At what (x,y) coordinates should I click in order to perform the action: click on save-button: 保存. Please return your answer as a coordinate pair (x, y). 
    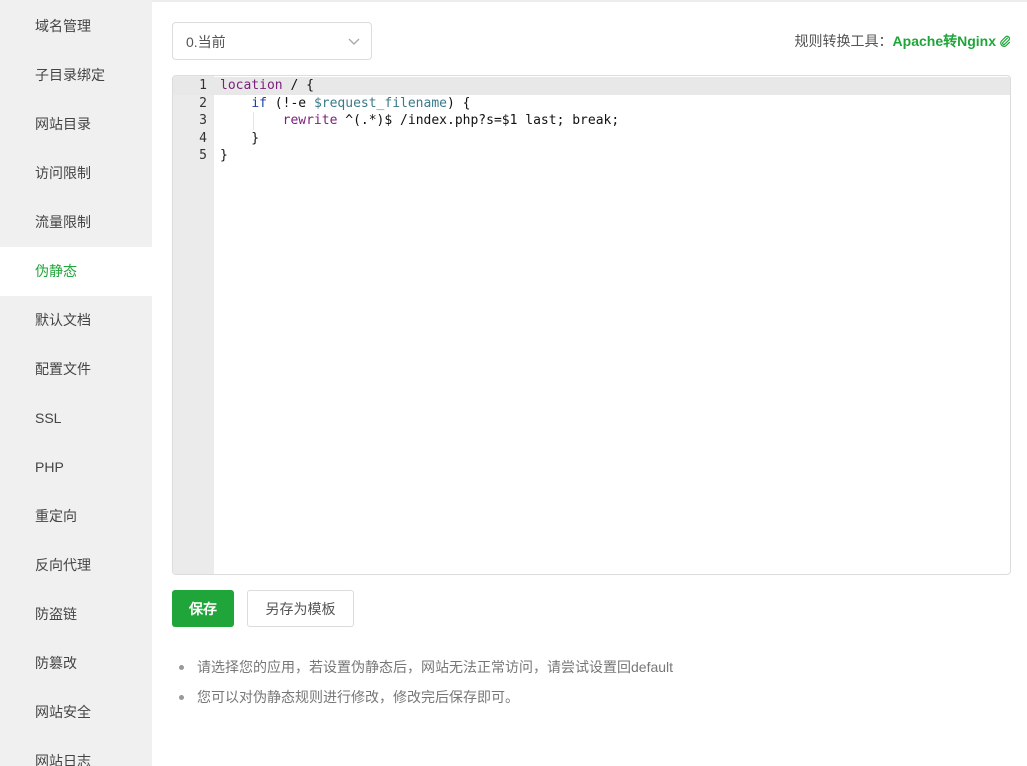
    Looking at the image, I should click on (203, 608).